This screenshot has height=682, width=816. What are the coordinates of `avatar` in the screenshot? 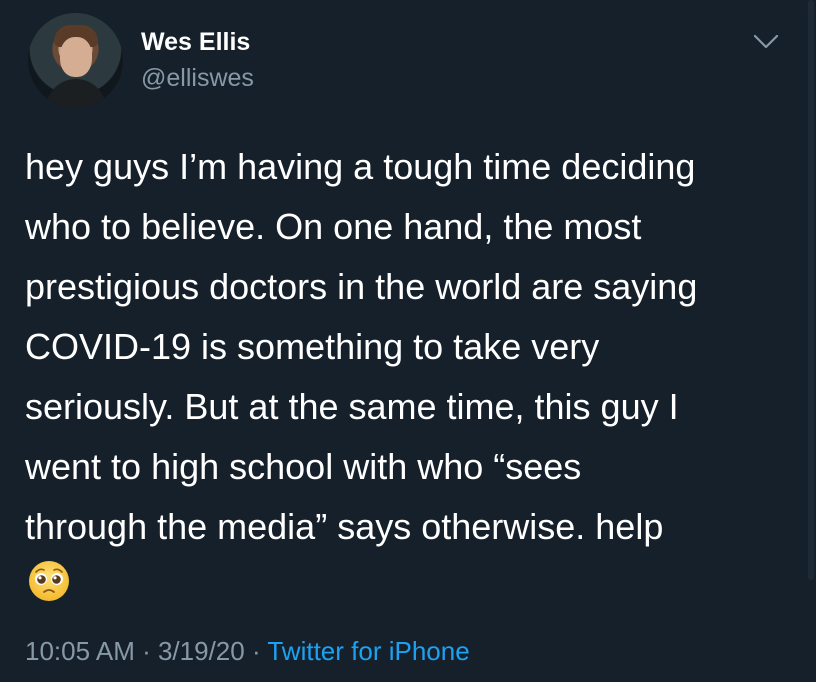 It's located at (75, 60).